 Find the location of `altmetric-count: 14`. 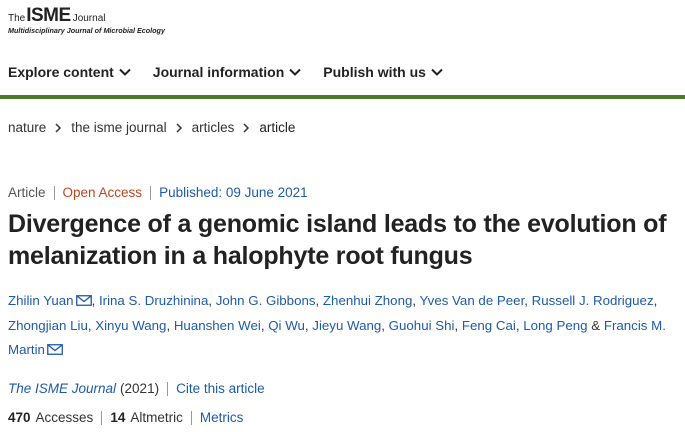

altmetric-count: 14 is located at coordinates (118, 417).